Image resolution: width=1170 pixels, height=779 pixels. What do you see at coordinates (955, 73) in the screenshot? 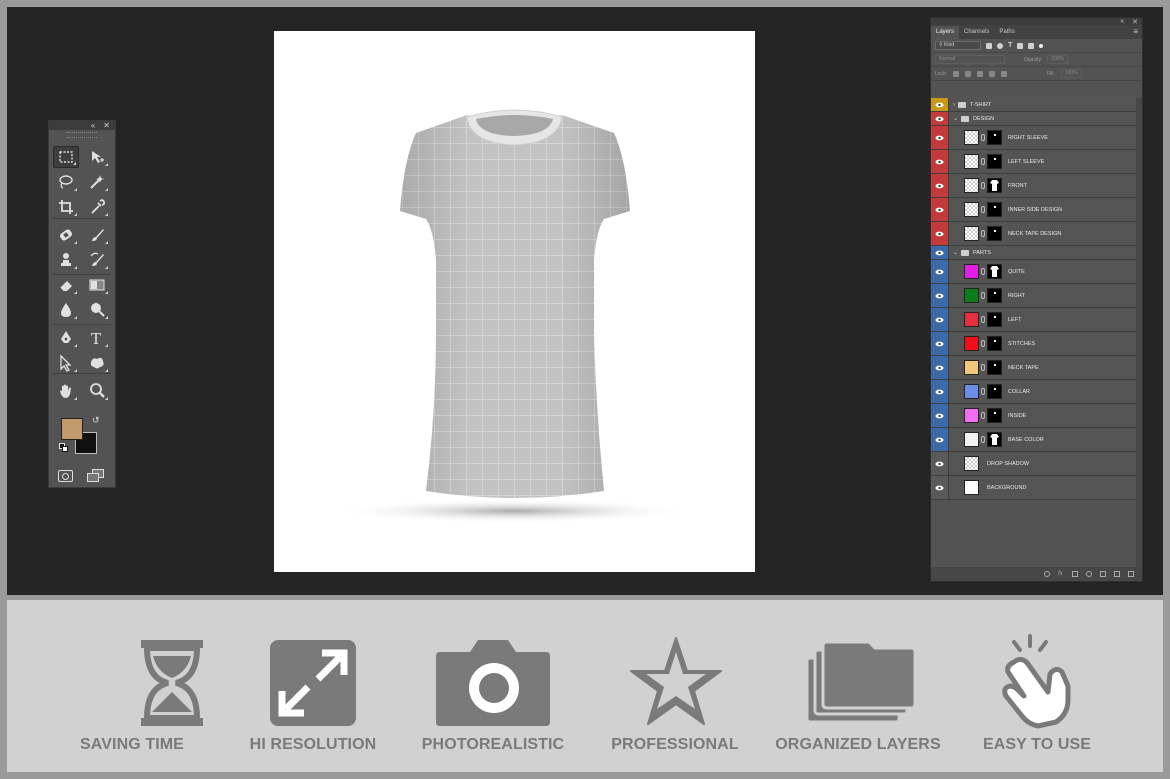
I see `lock-transparent-icon` at bounding box center [955, 73].